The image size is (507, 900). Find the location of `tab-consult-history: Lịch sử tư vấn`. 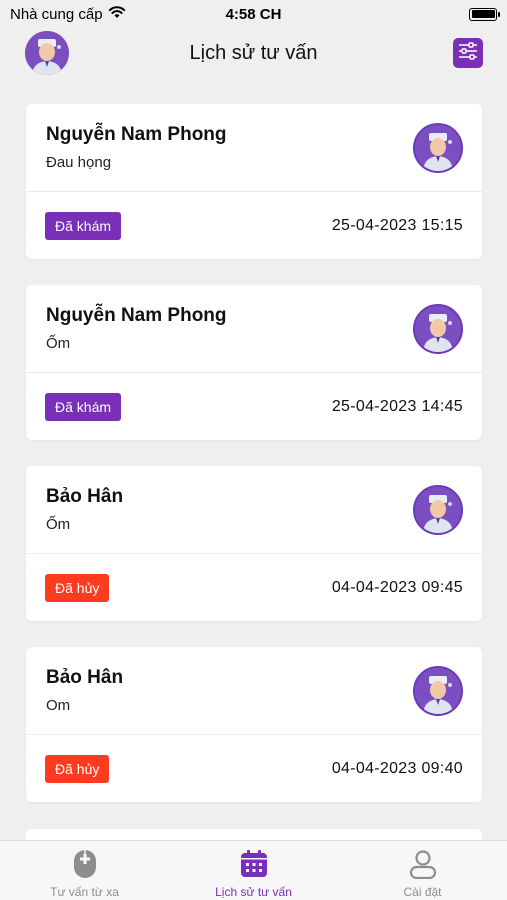

tab-consult-history: Lịch sử tư vấn is located at coordinates (253, 870).